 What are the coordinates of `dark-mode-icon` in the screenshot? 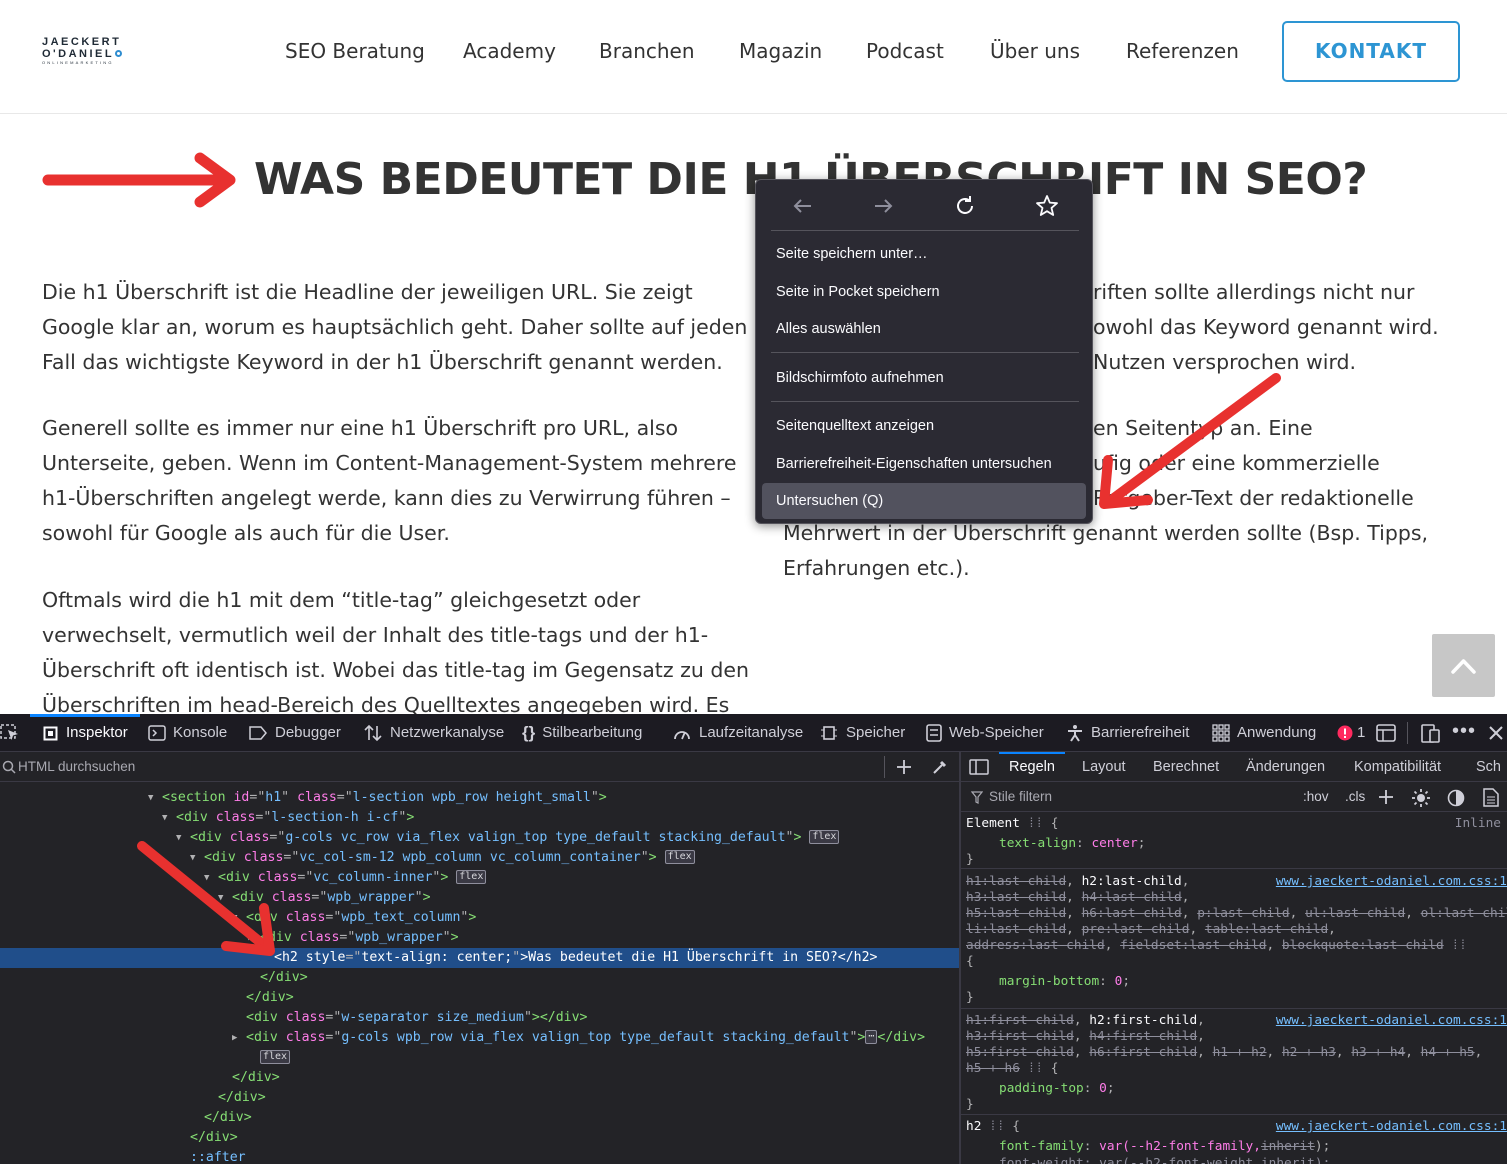 It's located at (1456, 798).